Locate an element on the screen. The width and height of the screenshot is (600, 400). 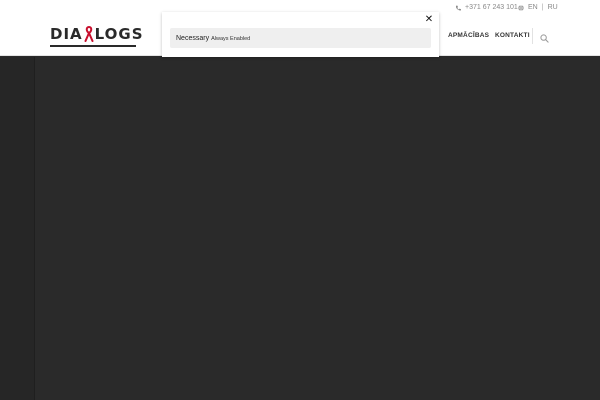
awareness-ribbon-icon is located at coordinates (89, 33).